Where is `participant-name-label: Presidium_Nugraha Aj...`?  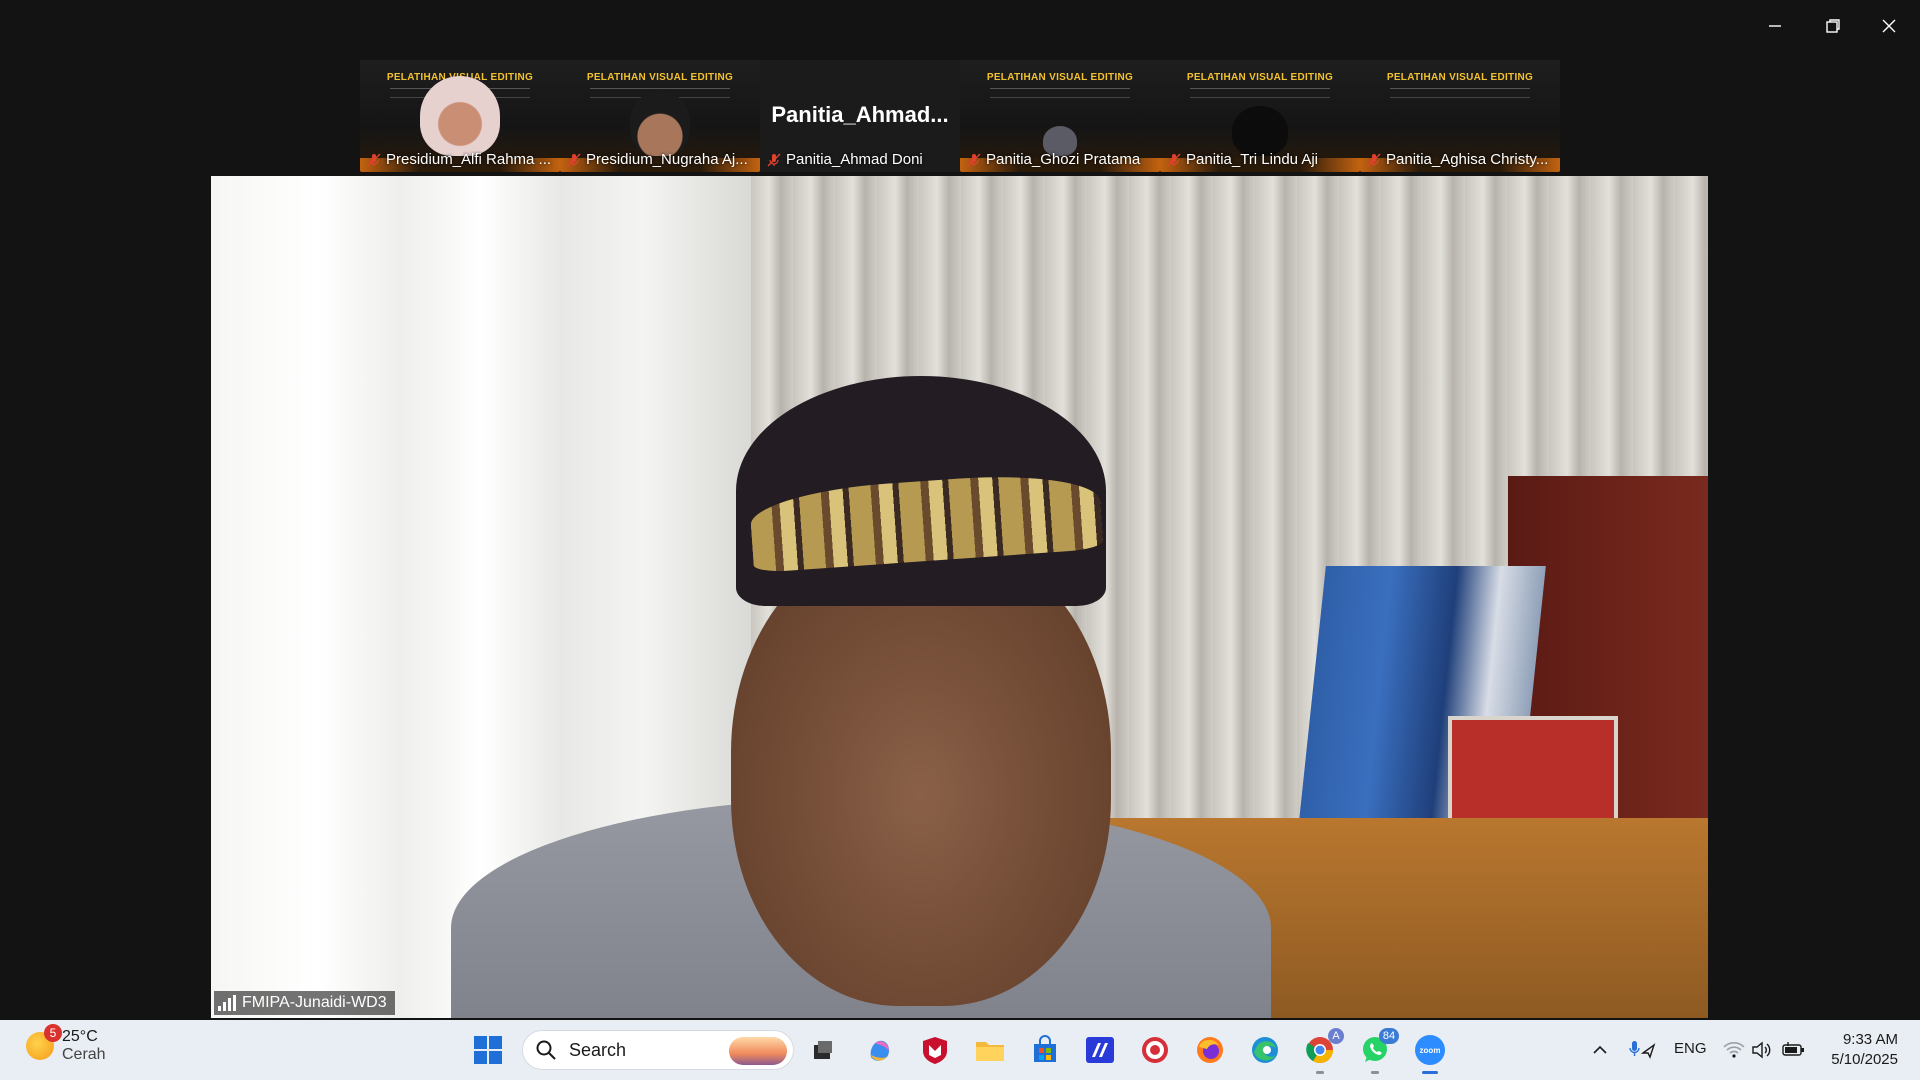 participant-name-label: Presidium_Nugraha Aj... is located at coordinates (661, 159).